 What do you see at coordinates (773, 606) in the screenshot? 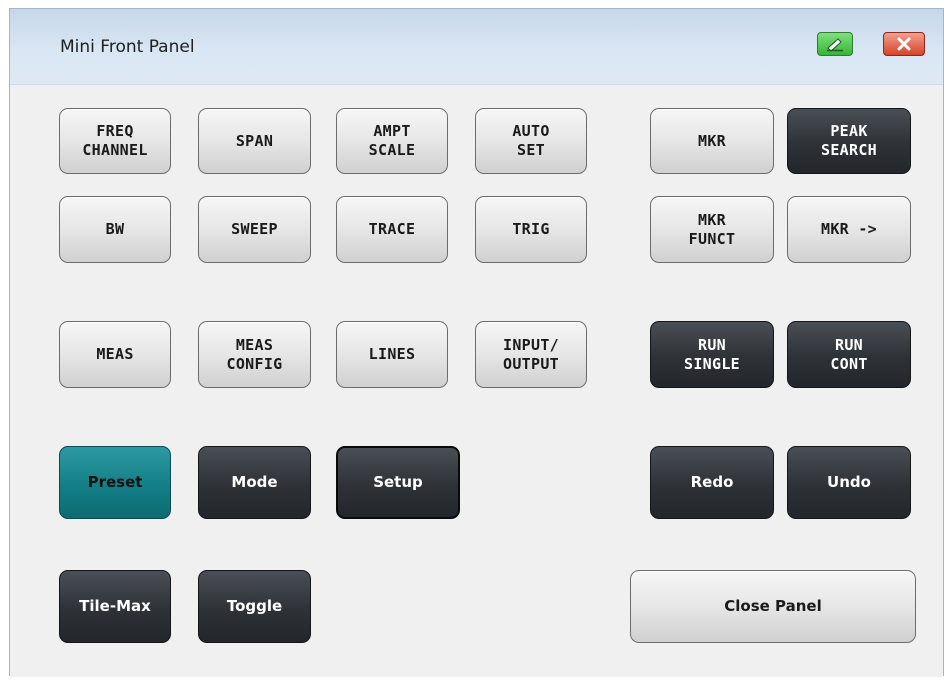
I see `close-panel-button: Close Panel` at bounding box center [773, 606].